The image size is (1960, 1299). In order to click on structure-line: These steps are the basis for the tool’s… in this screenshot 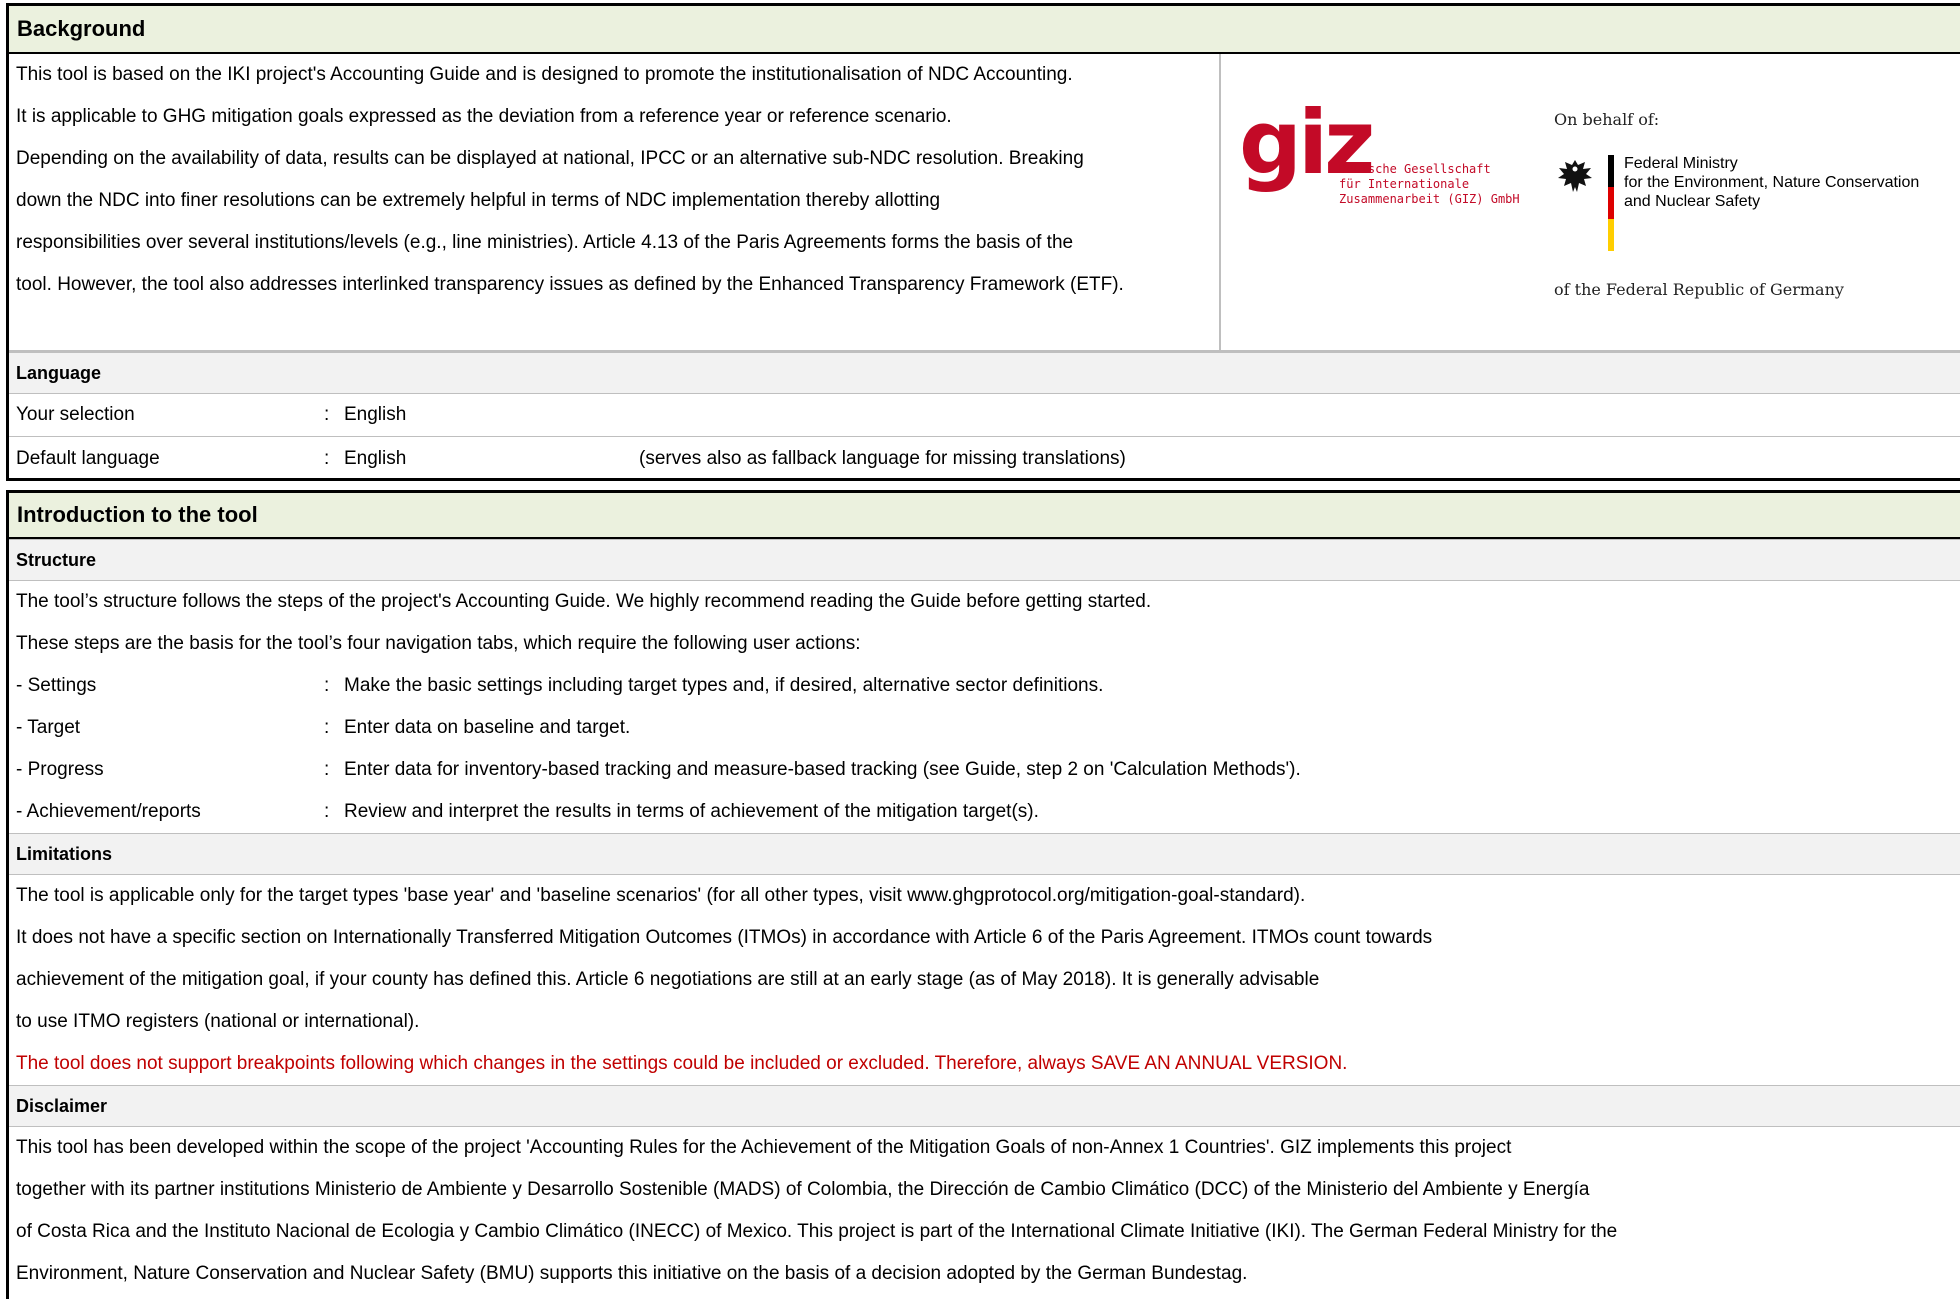, I will do `click(438, 643)`.